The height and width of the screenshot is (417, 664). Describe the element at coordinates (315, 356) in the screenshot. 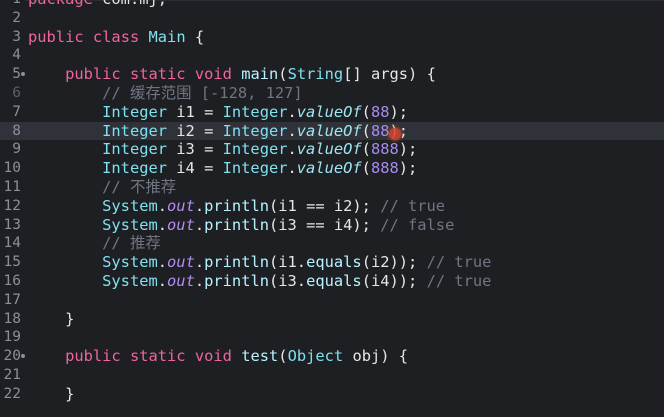

I see `code-token: Object` at that location.